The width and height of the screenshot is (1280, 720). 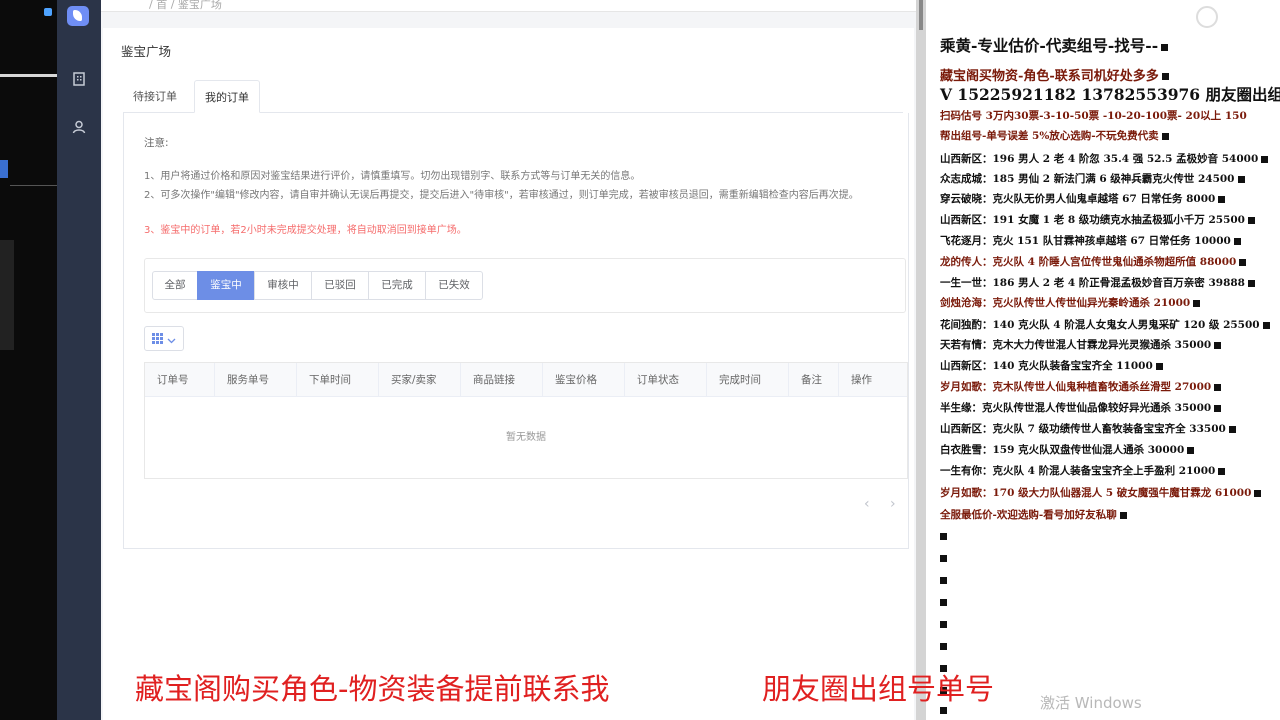 What do you see at coordinates (1054, 45) in the screenshot?
I see `promo-line: 乘黄-专业估价-代卖组号-找号--` at bounding box center [1054, 45].